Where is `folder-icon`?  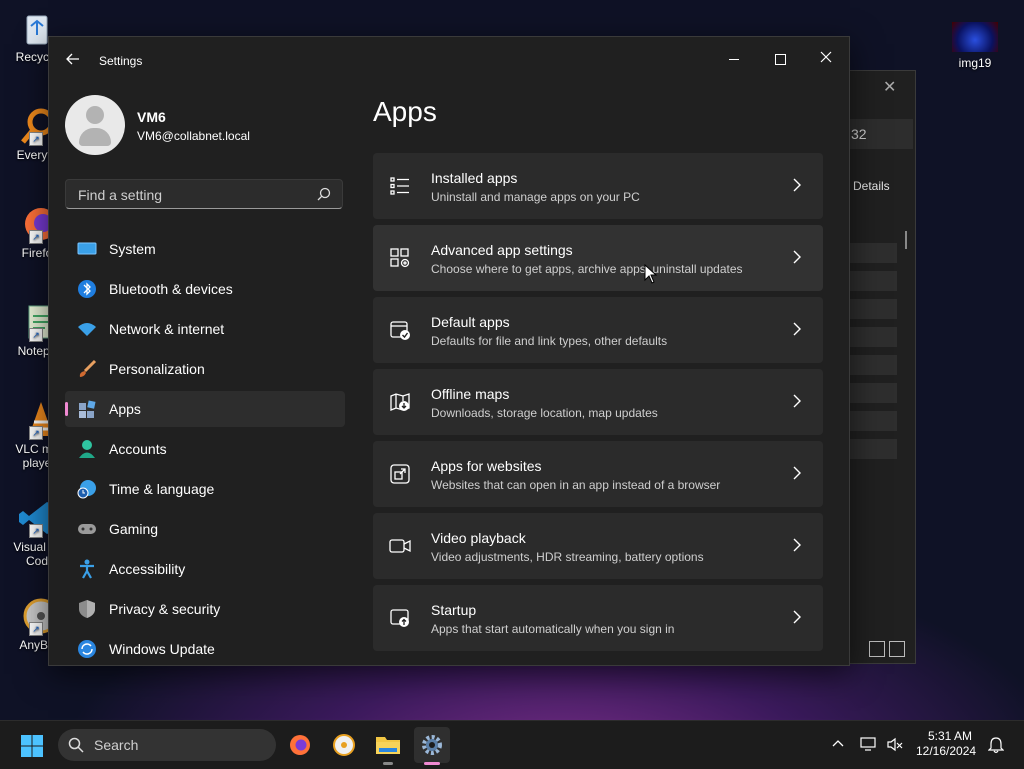 folder-icon is located at coordinates (388, 745).